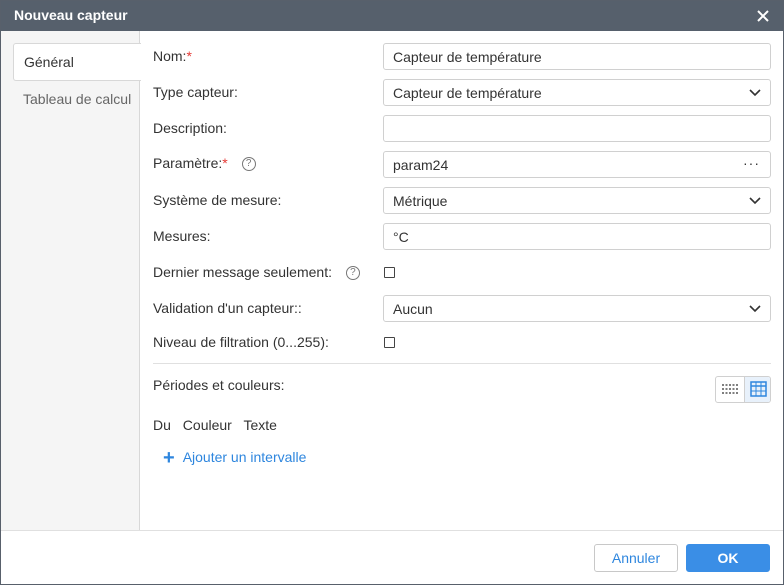  Describe the element at coordinates (577, 92) in the screenshot. I see `sensor-type-select: Capteur de température` at that location.